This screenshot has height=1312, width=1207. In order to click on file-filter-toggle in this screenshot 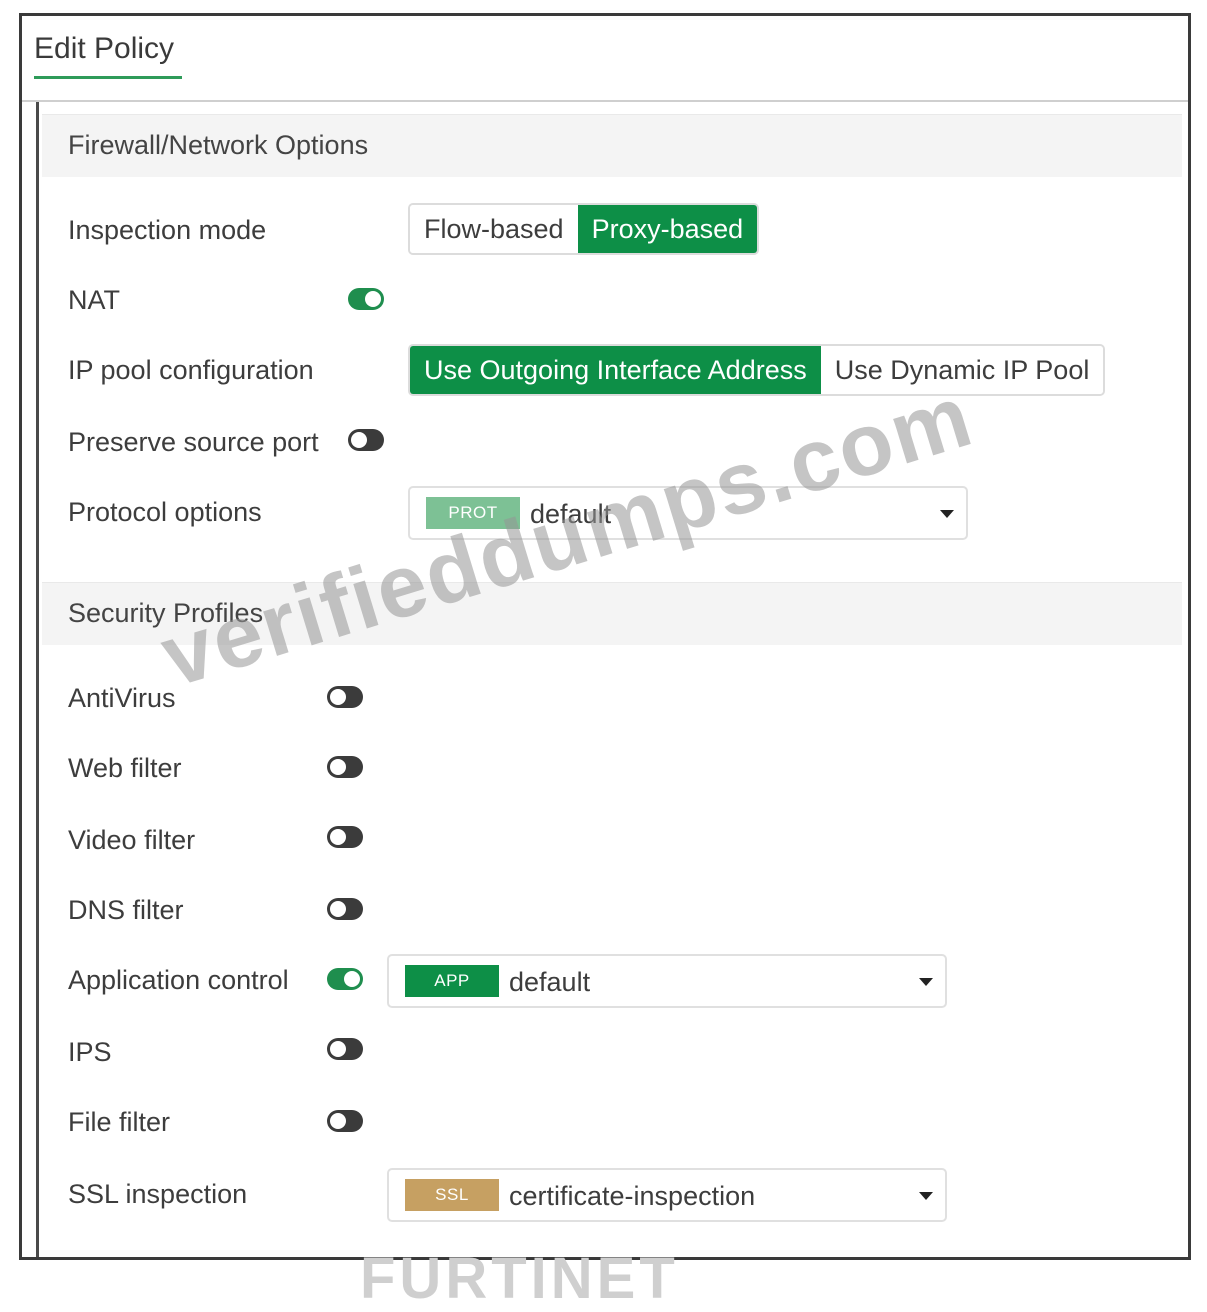, I will do `click(345, 1121)`.